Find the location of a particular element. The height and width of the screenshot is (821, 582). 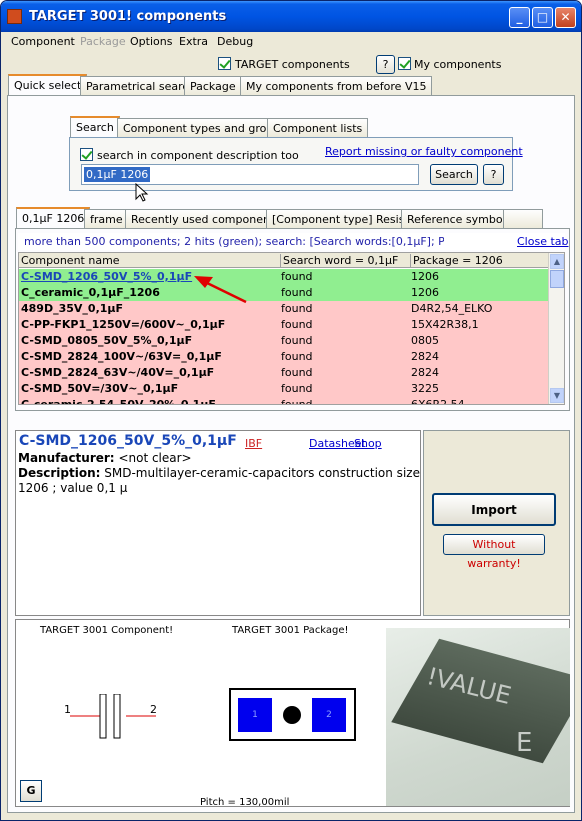

row-component-name: 489D_35V_0,1µF is located at coordinates (72, 308).